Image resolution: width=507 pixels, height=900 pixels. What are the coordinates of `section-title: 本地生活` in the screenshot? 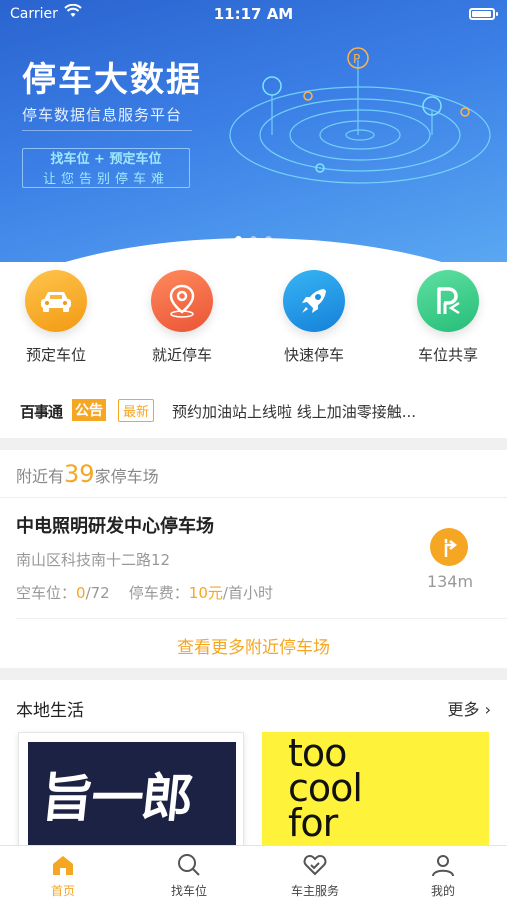 It's located at (50, 711).